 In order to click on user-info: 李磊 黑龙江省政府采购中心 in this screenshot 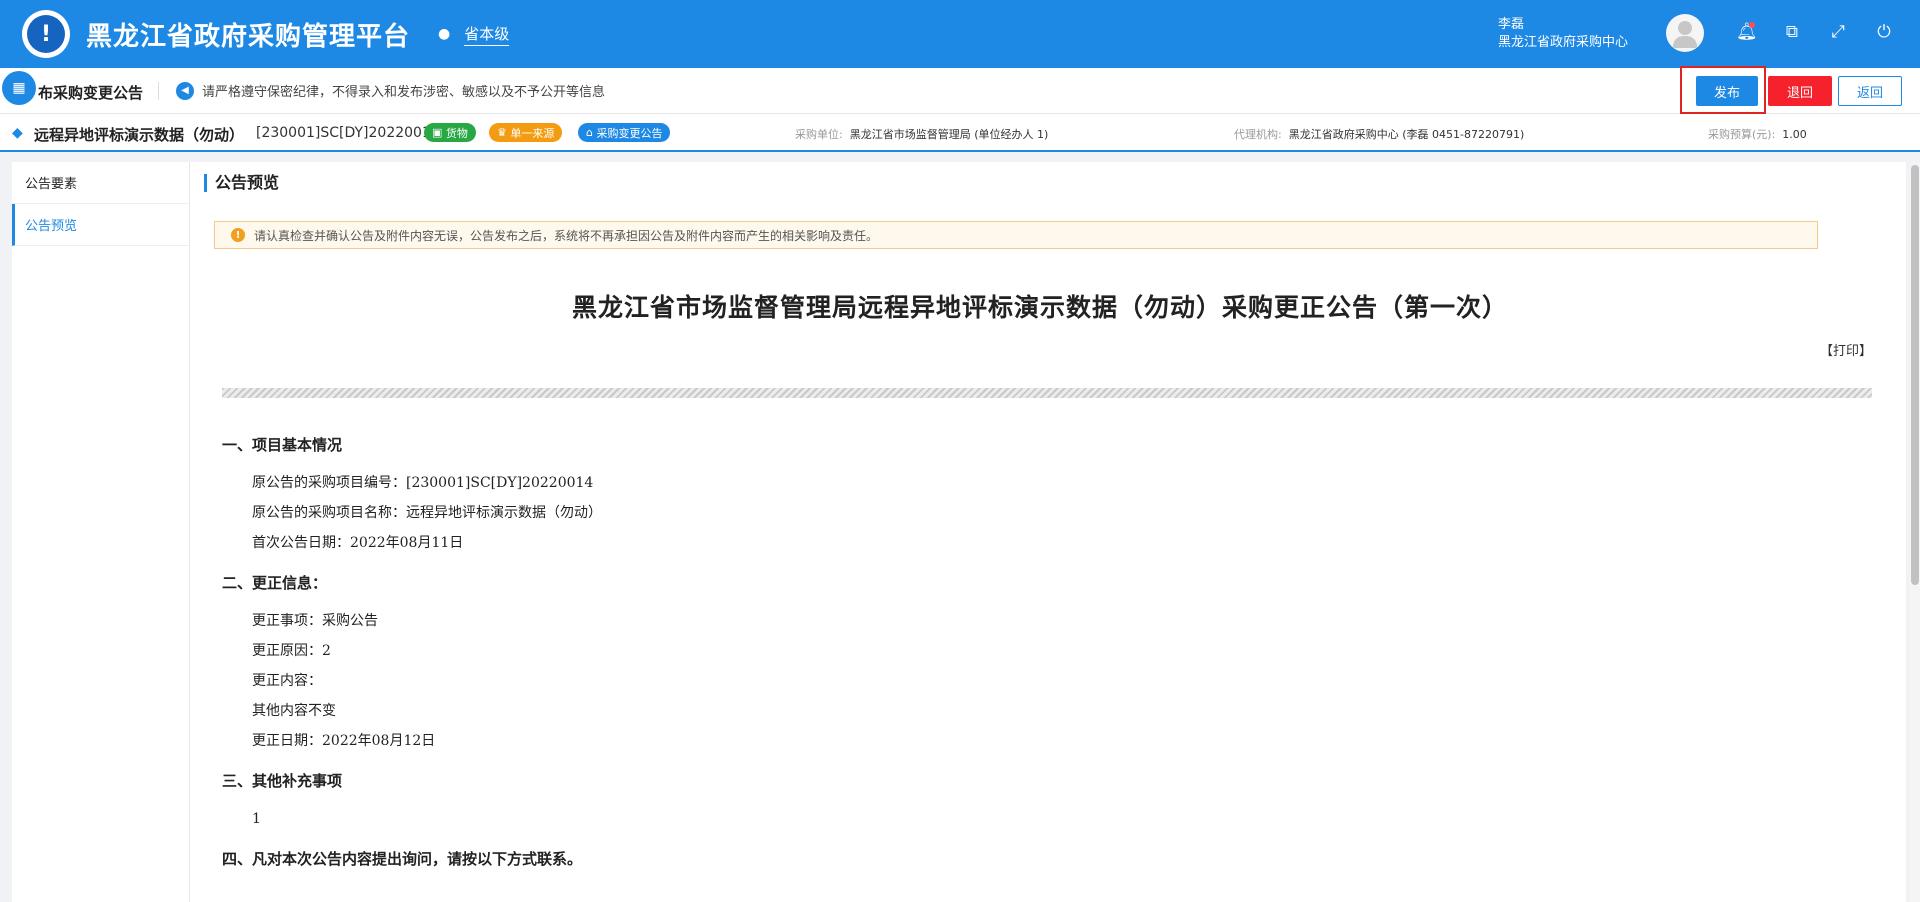, I will do `click(1563, 34)`.